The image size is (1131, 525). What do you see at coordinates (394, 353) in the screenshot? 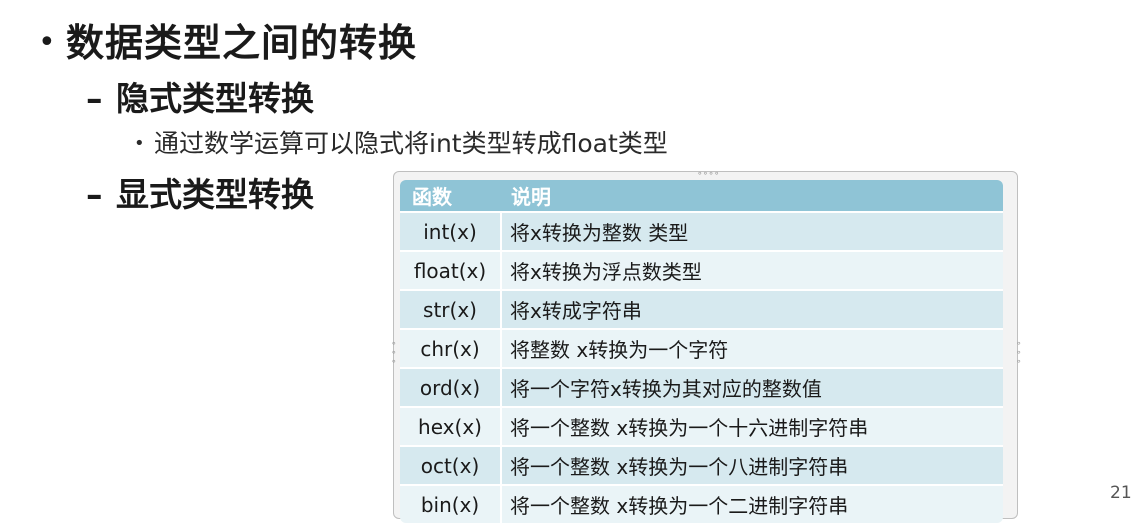
I see `resize-handle-left: ∘ ∘ ∘` at bounding box center [394, 353].